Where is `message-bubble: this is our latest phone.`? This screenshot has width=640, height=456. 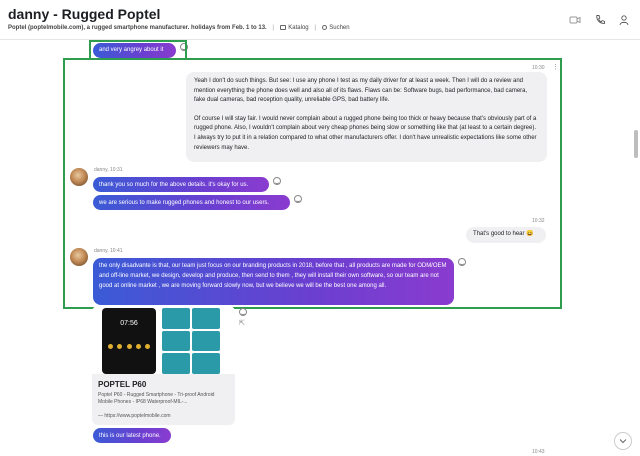 message-bubble: this is our latest phone. is located at coordinates (132, 435).